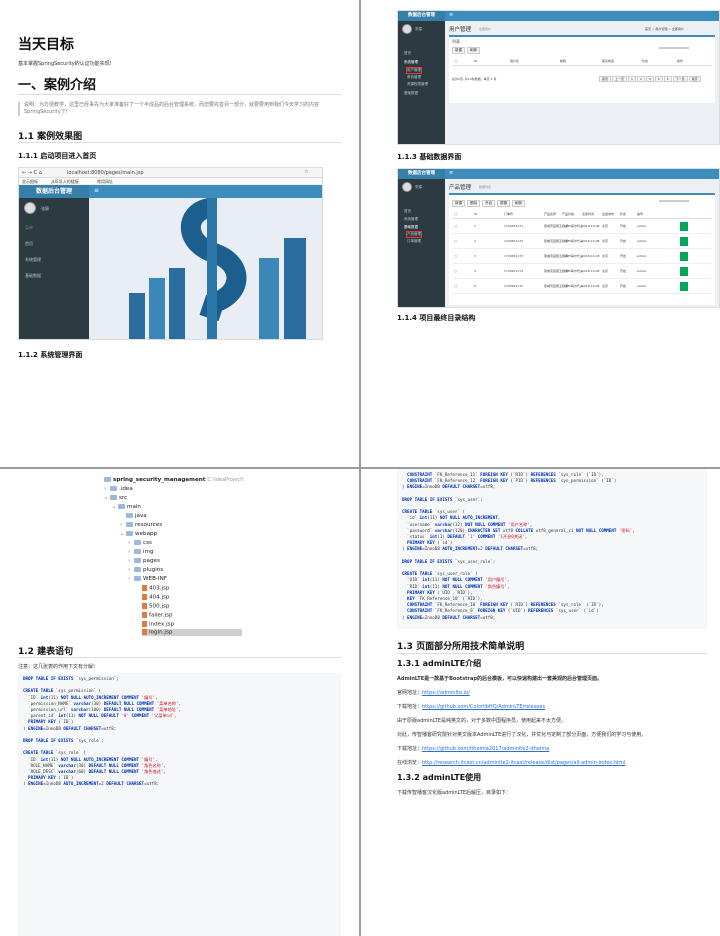 The width and height of the screenshot is (720, 936). What do you see at coordinates (632, 79) in the screenshot?
I see `page-1: 1` at bounding box center [632, 79].